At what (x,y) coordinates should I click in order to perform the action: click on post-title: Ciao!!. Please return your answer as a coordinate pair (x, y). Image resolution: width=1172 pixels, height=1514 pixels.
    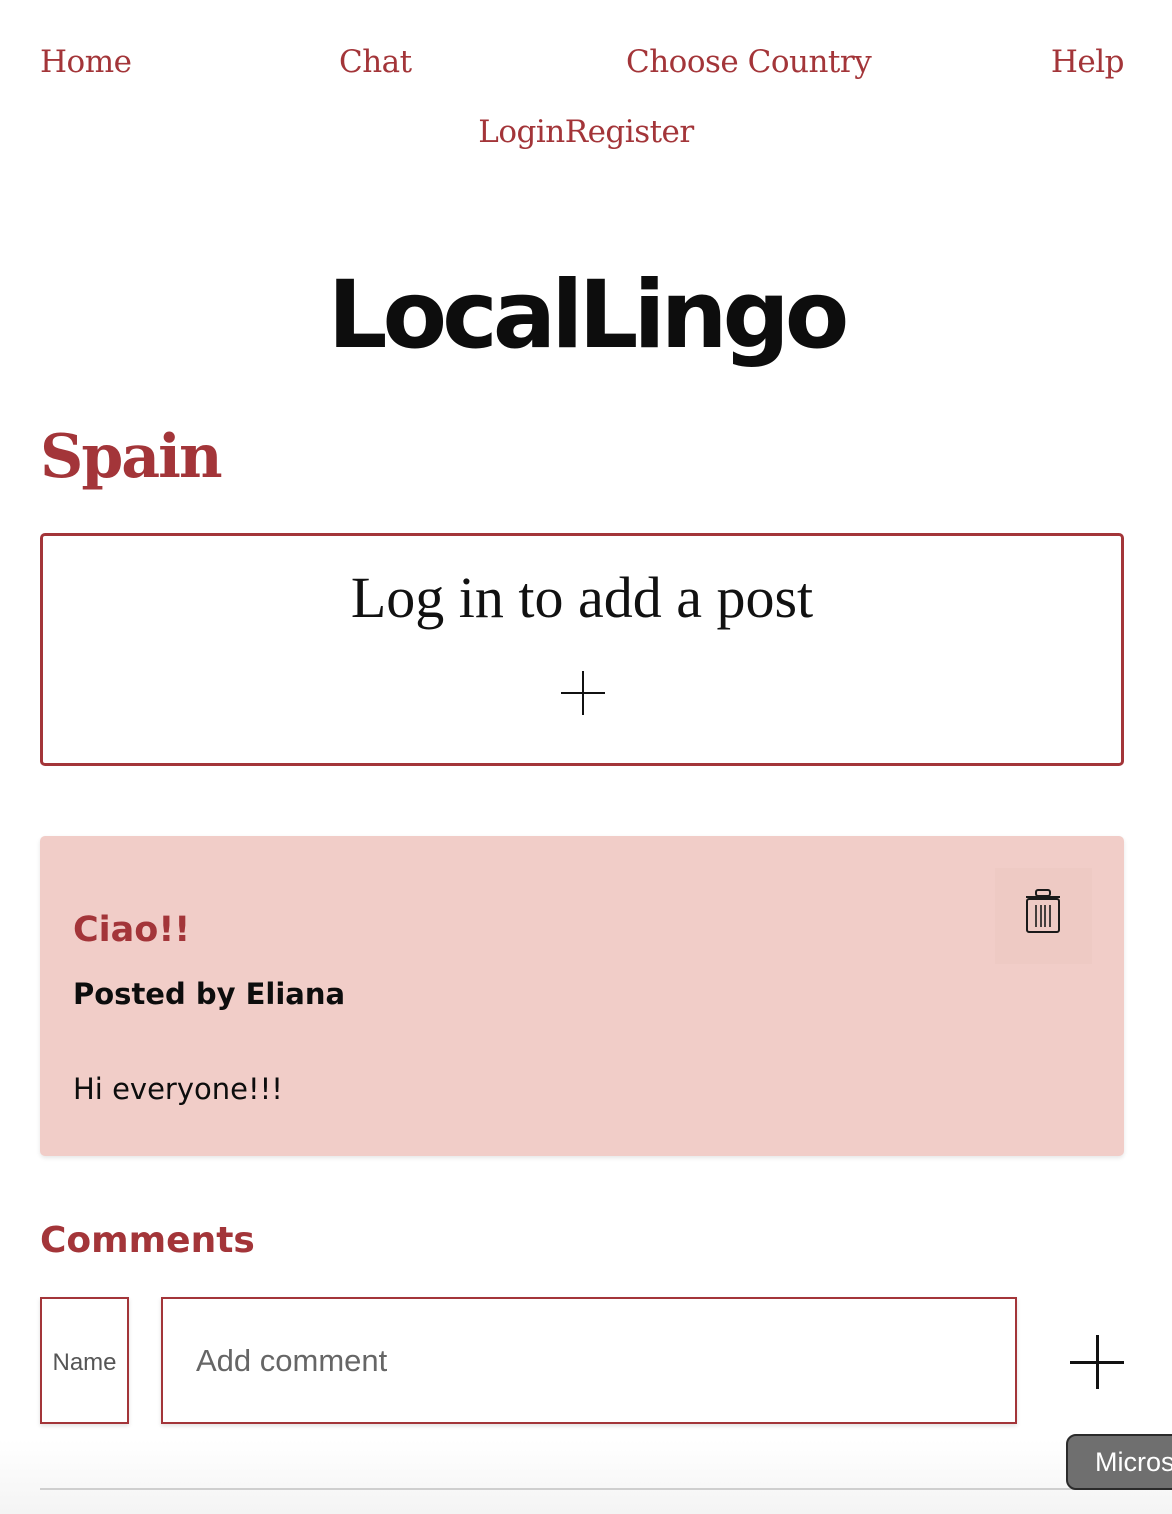
    Looking at the image, I should click on (132, 930).